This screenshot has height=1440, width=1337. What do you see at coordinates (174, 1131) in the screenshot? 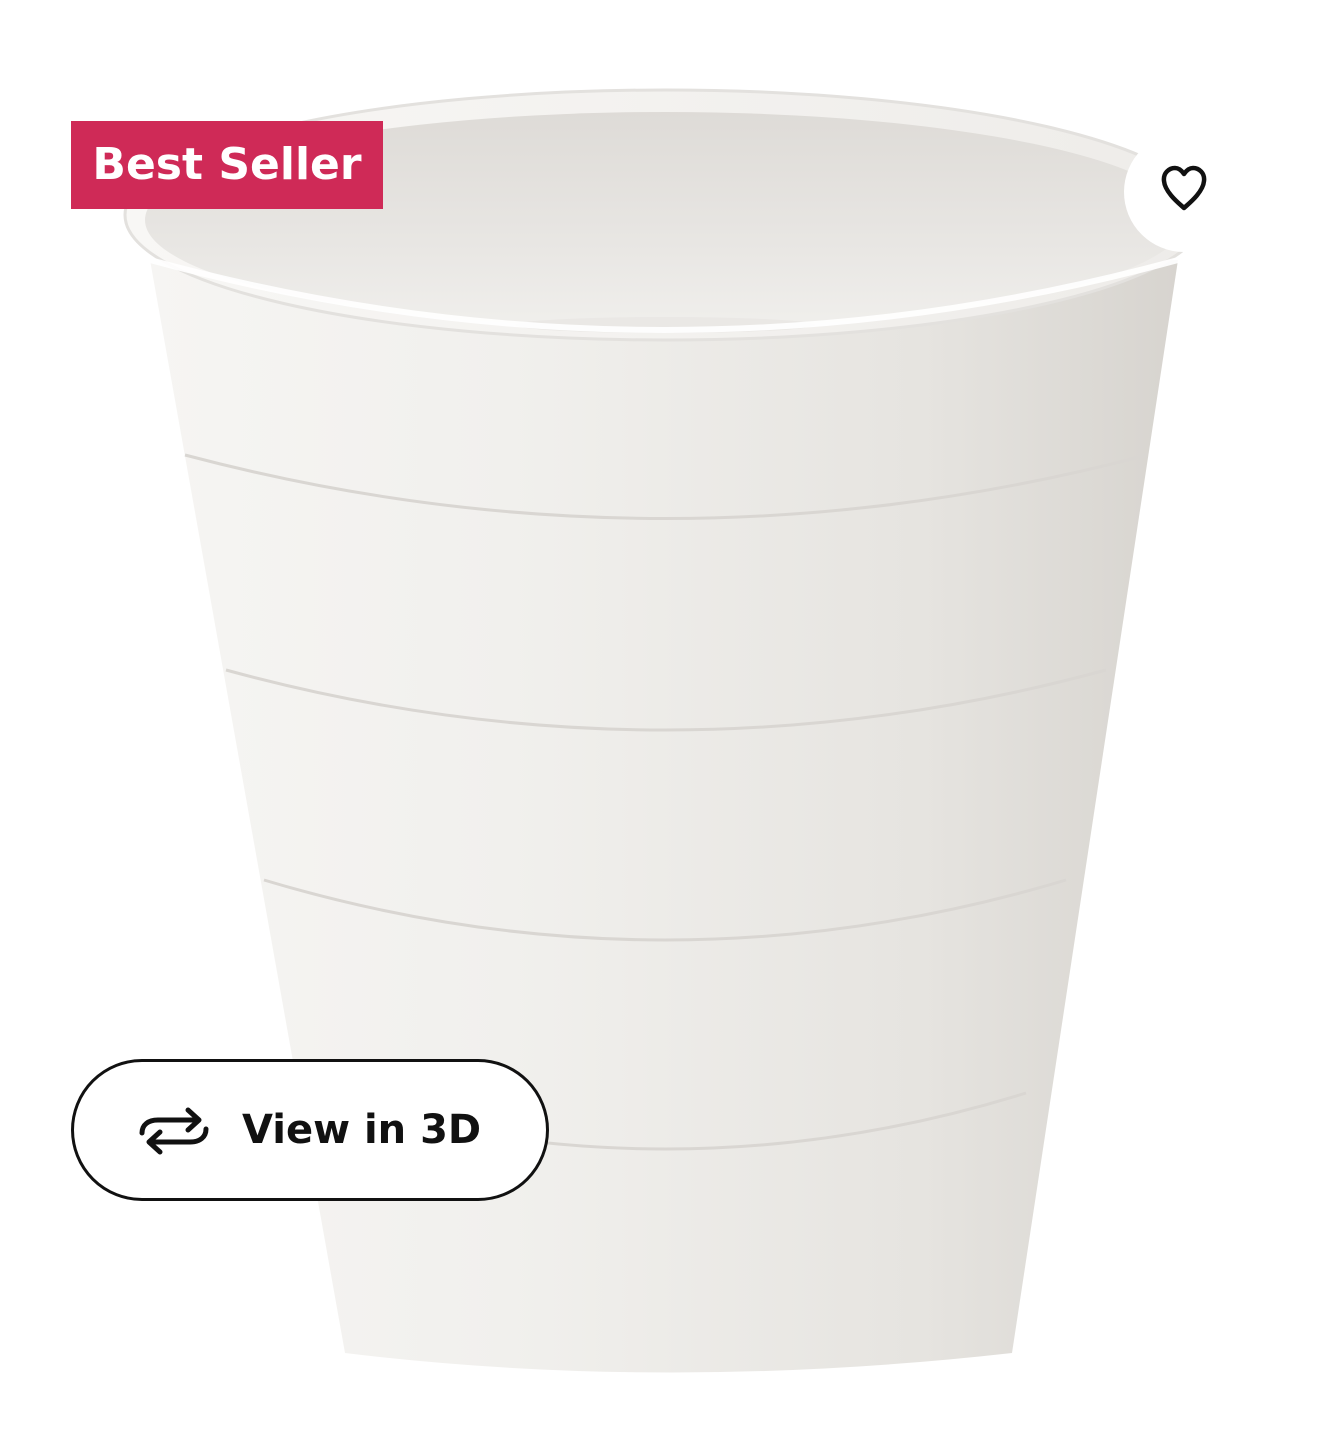
I see `rotate-3d-icon` at bounding box center [174, 1131].